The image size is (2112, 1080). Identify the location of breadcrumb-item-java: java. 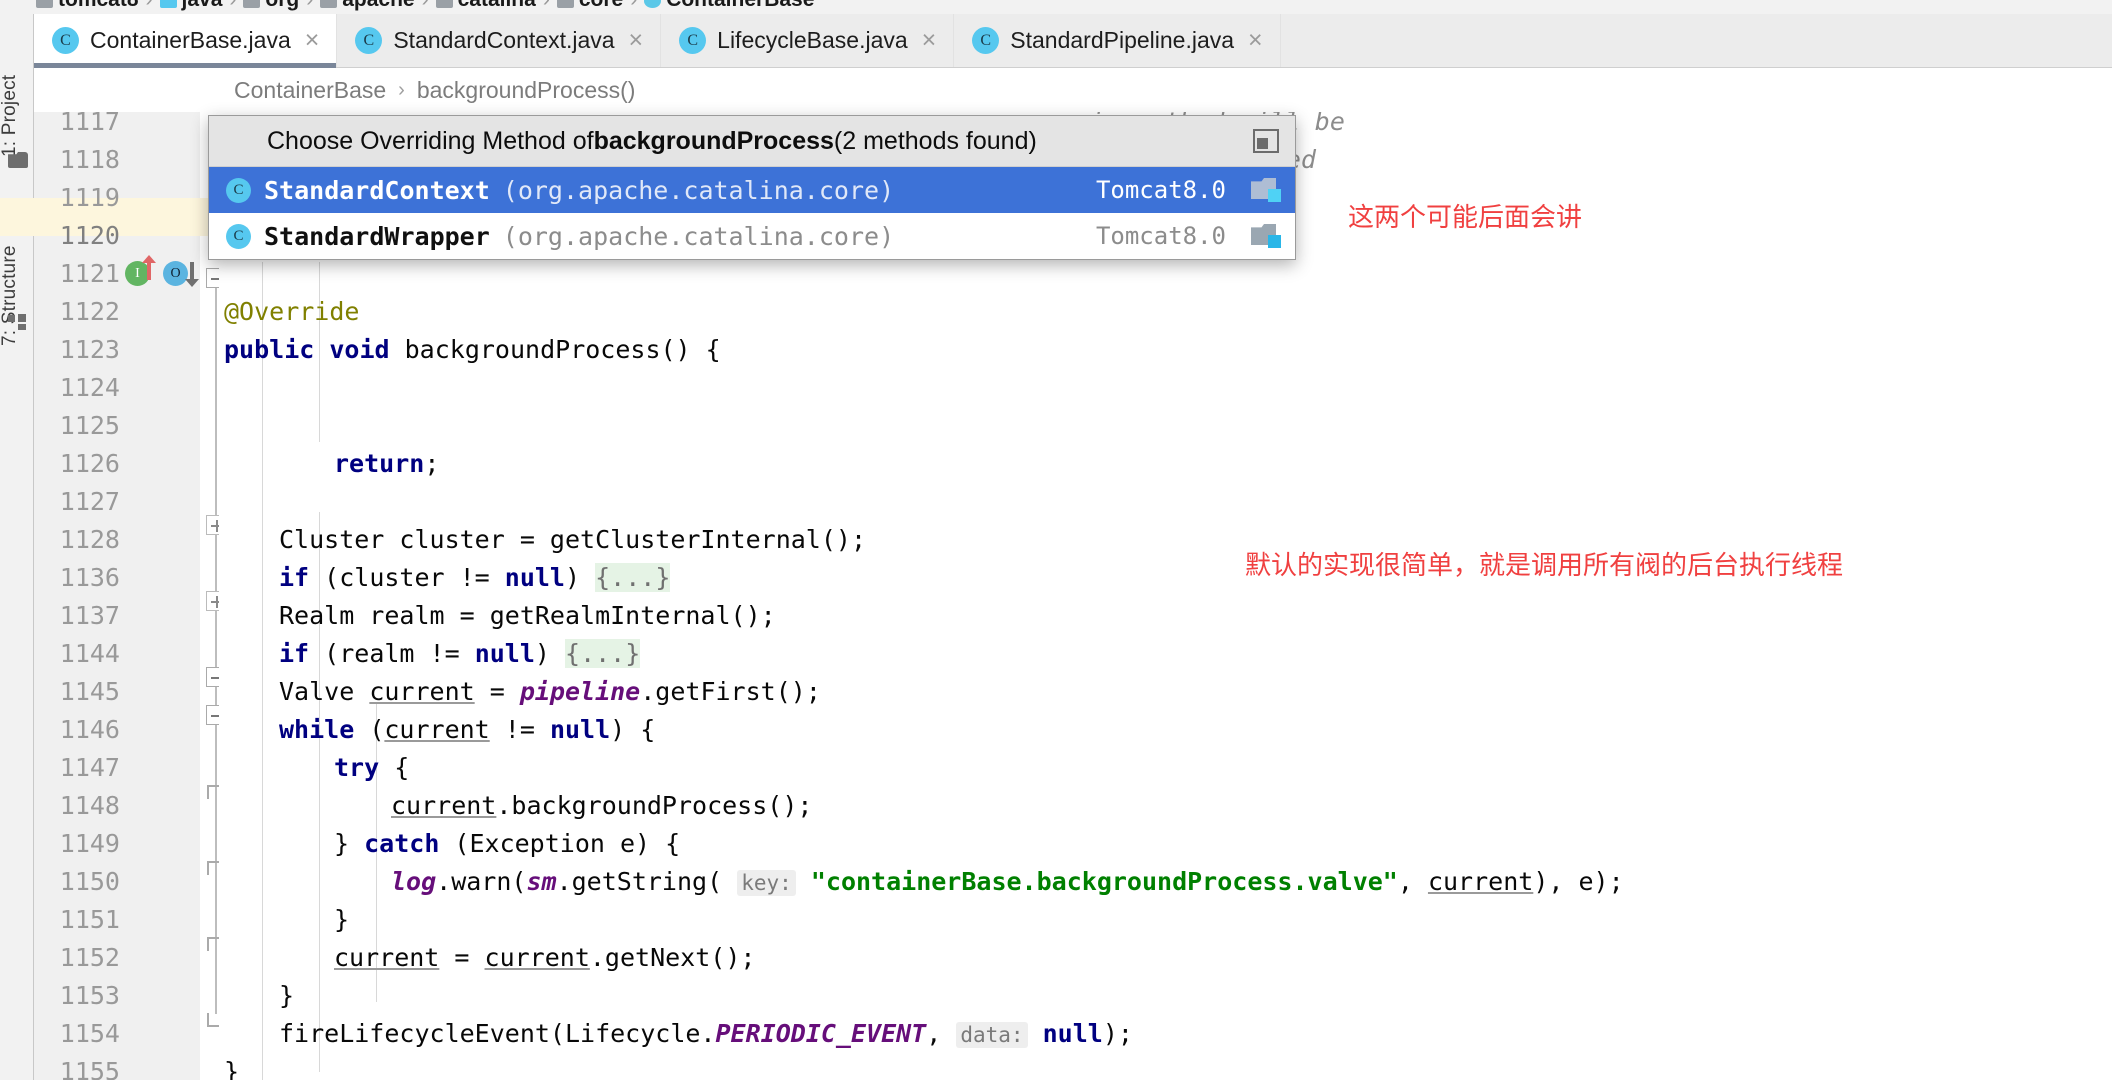
(190, 6).